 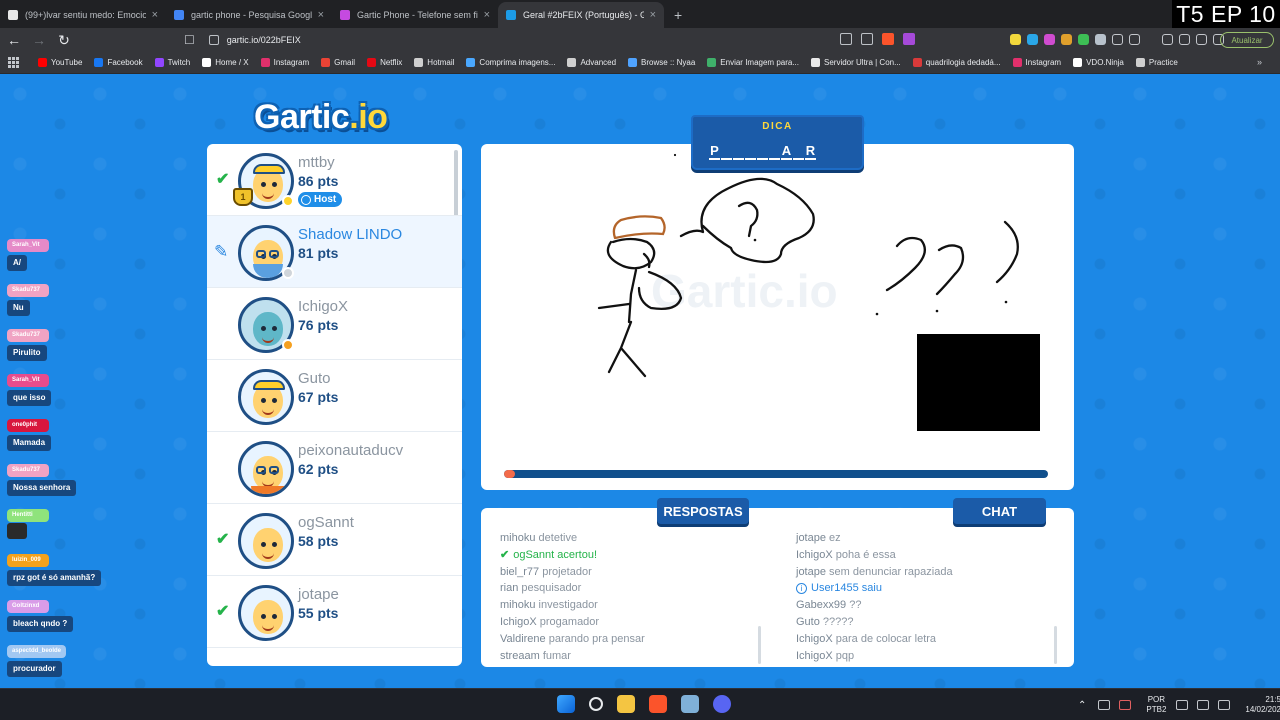 I want to click on search-icon, so click(x=596, y=704).